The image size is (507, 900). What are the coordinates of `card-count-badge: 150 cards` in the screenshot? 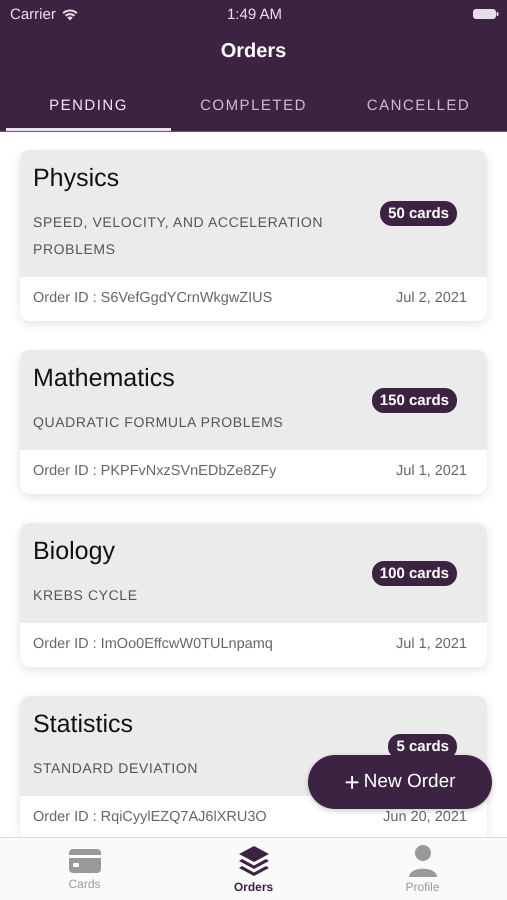 It's located at (414, 400).